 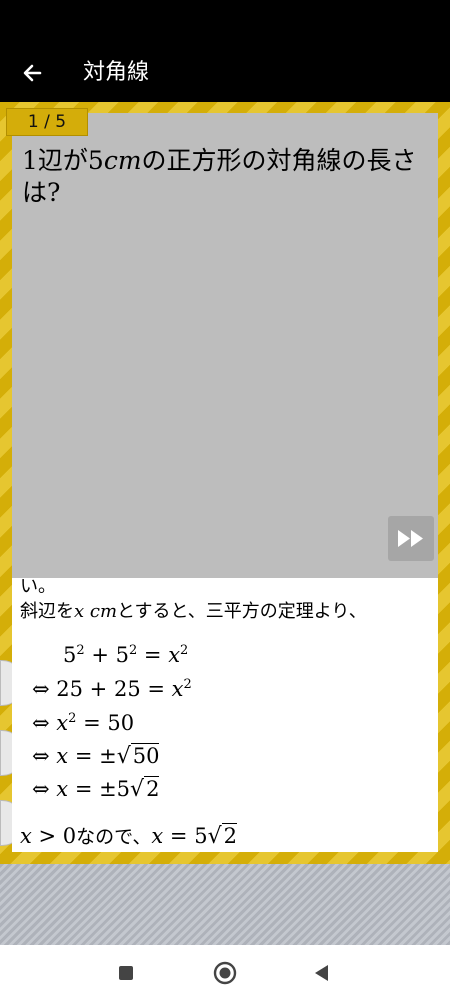 I want to click on conclusion-x2: x, so click(x=157, y=836).